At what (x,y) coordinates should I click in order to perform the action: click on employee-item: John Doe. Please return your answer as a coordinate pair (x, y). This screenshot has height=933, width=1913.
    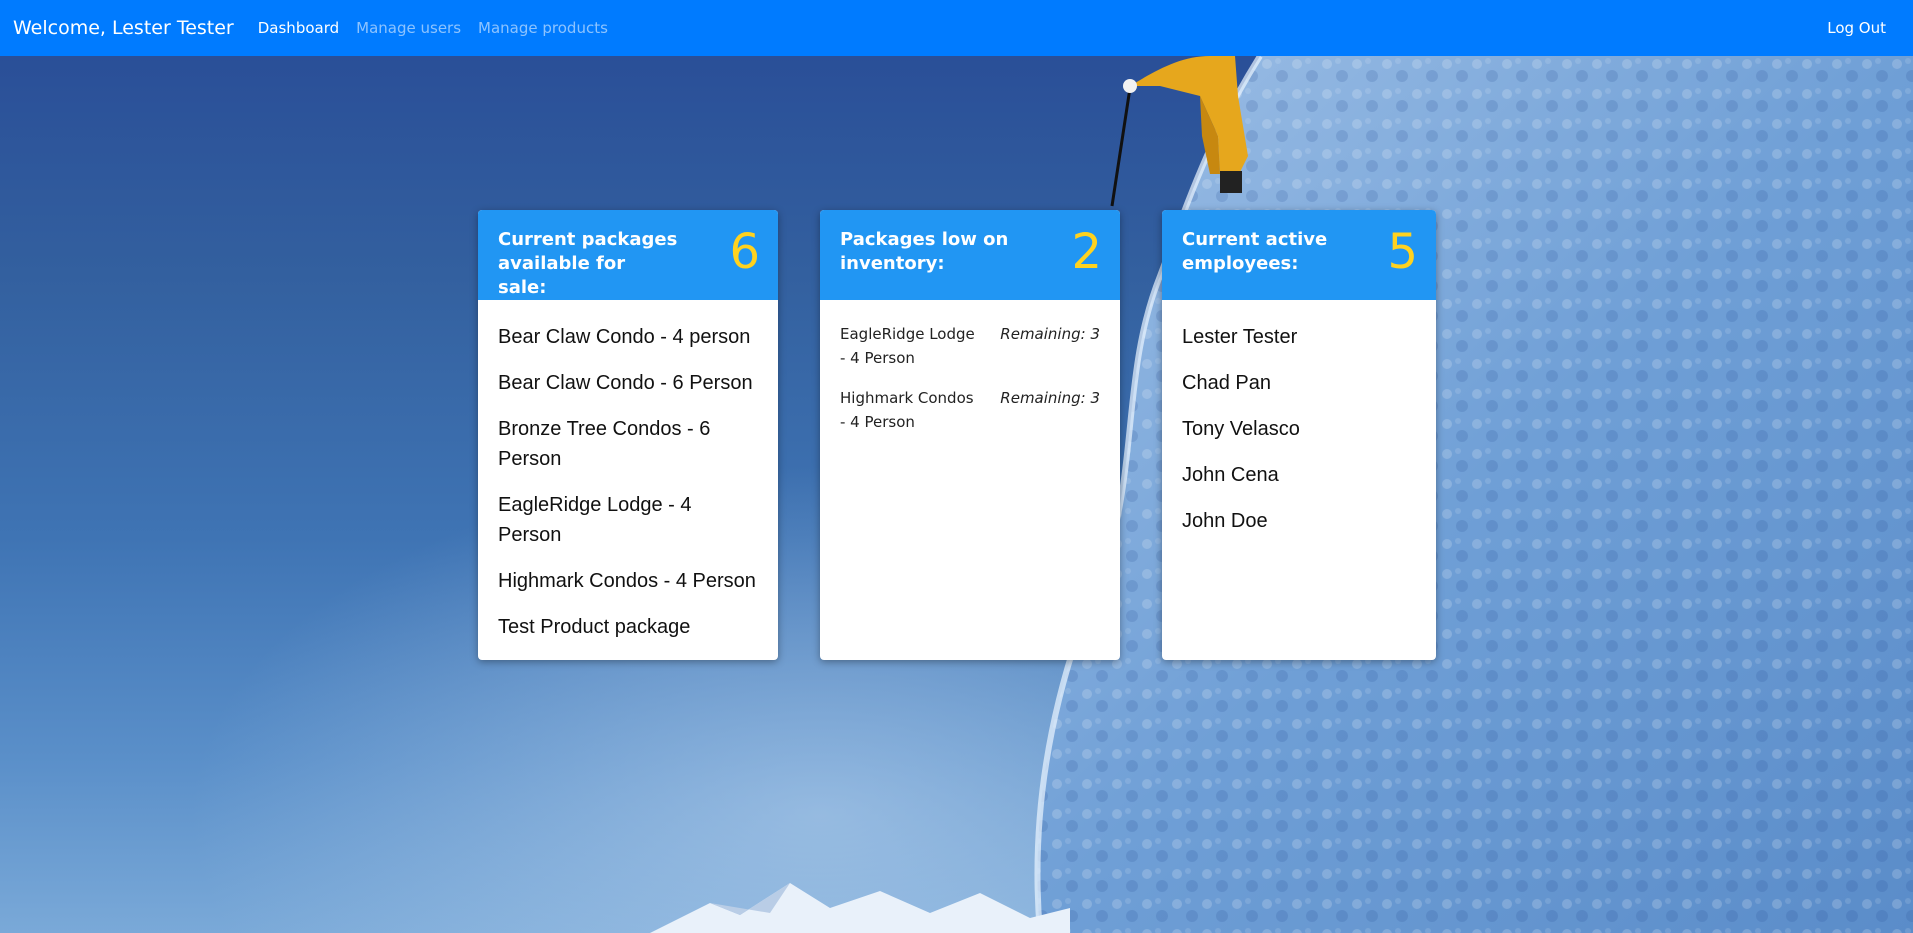
    Looking at the image, I should click on (1225, 521).